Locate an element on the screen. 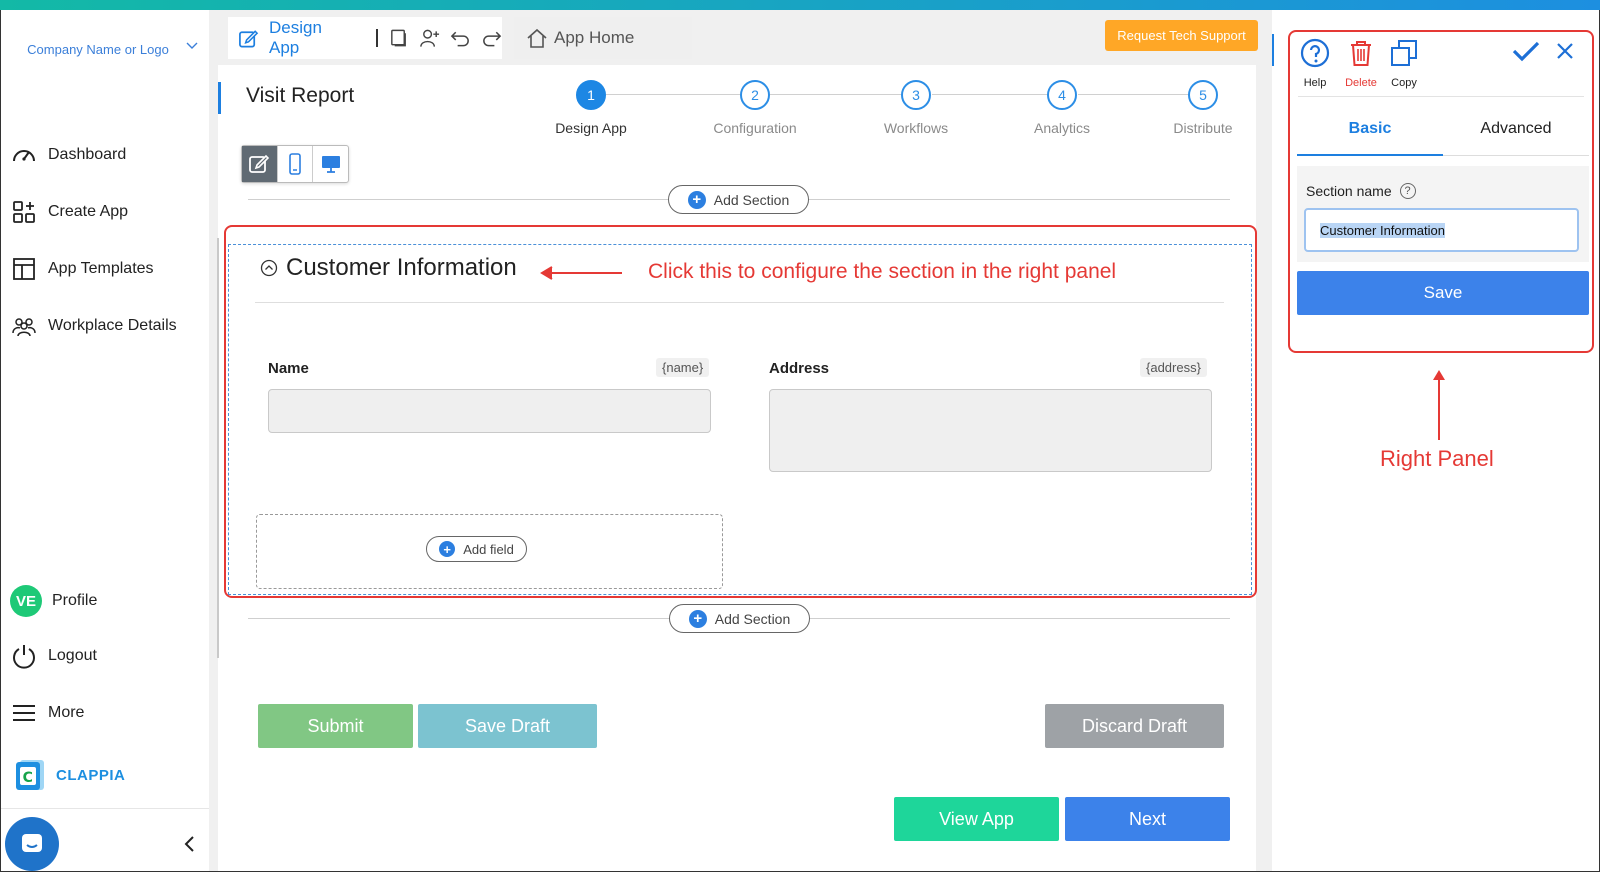 Image resolution: width=1600 pixels, height=872 pixels. title-accent is located at coordinates (219, 98).